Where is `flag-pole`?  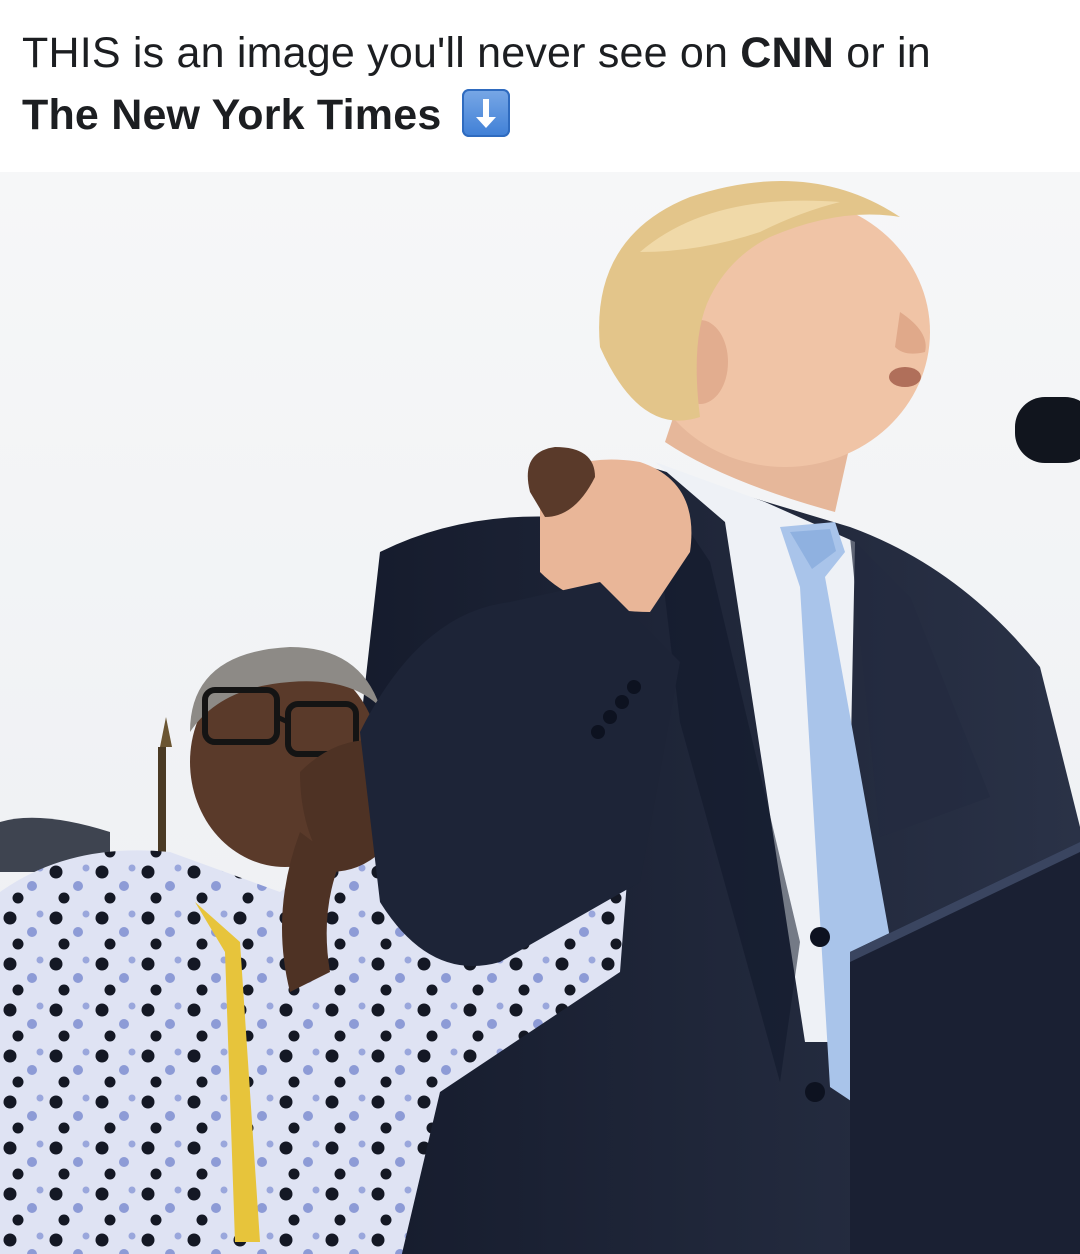
flag-pole is located at coordinates (162, 807).